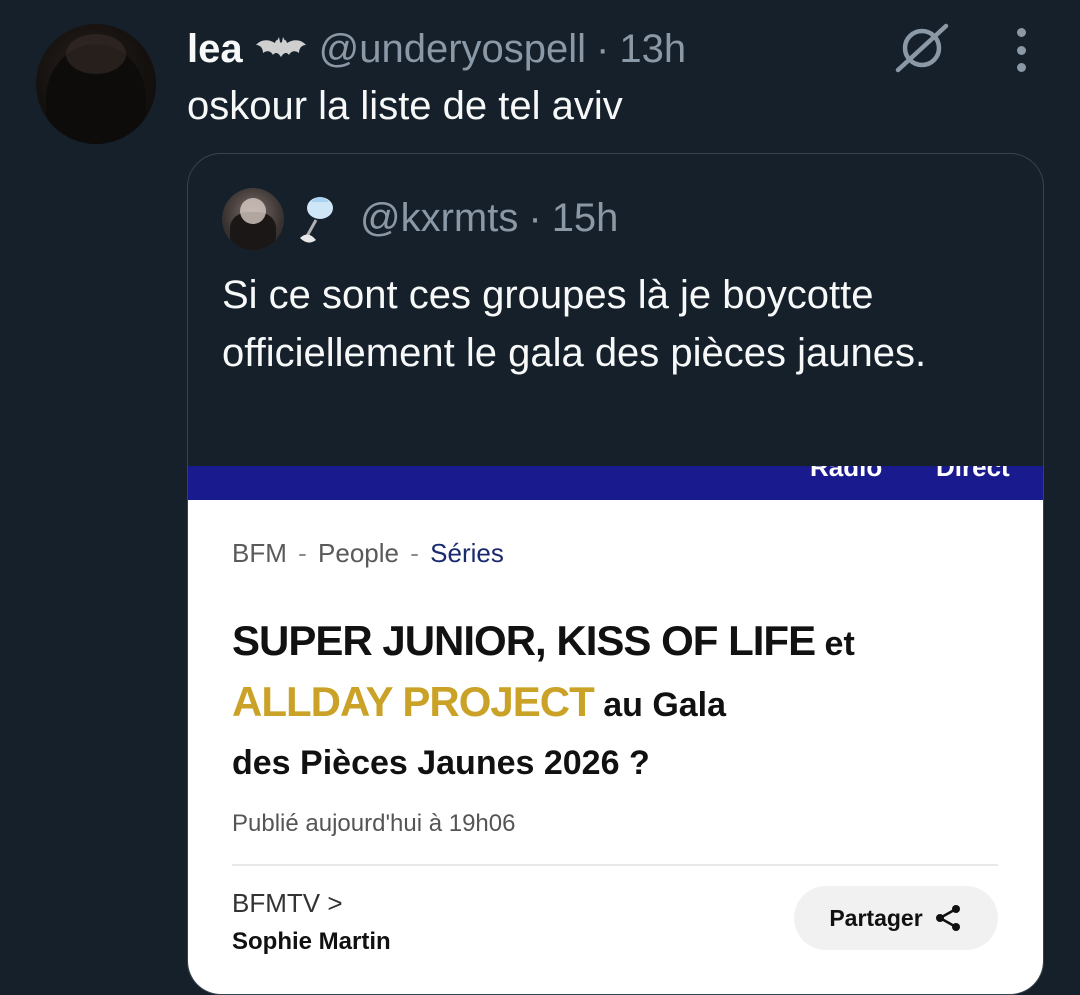 The image size is (1080, 995). Describe the element at coordinates (846, 474) in the screenshot. I see `navbar-radio: Radio` at that location.